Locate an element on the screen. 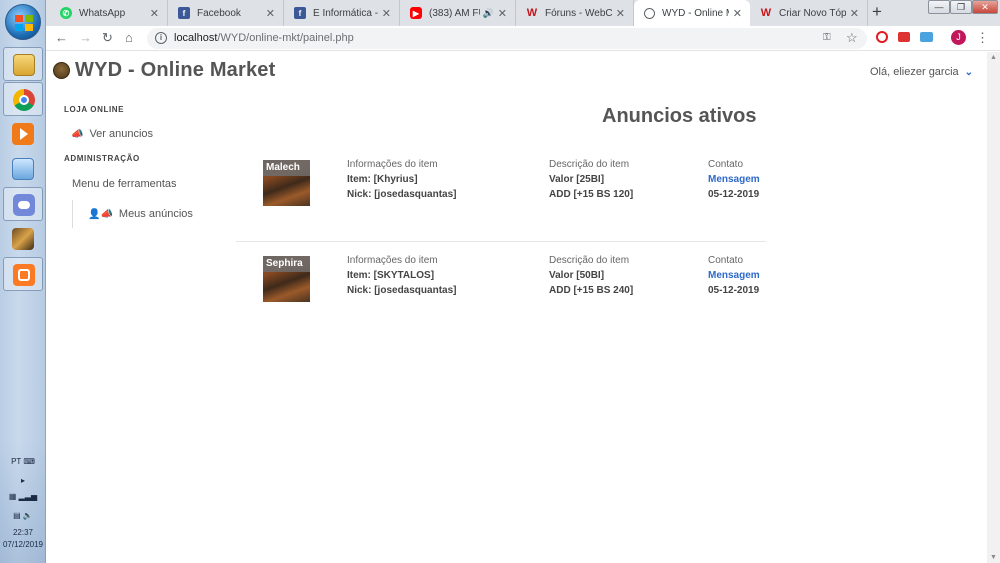  taskbar-discord is located at coordinates (23, 204).